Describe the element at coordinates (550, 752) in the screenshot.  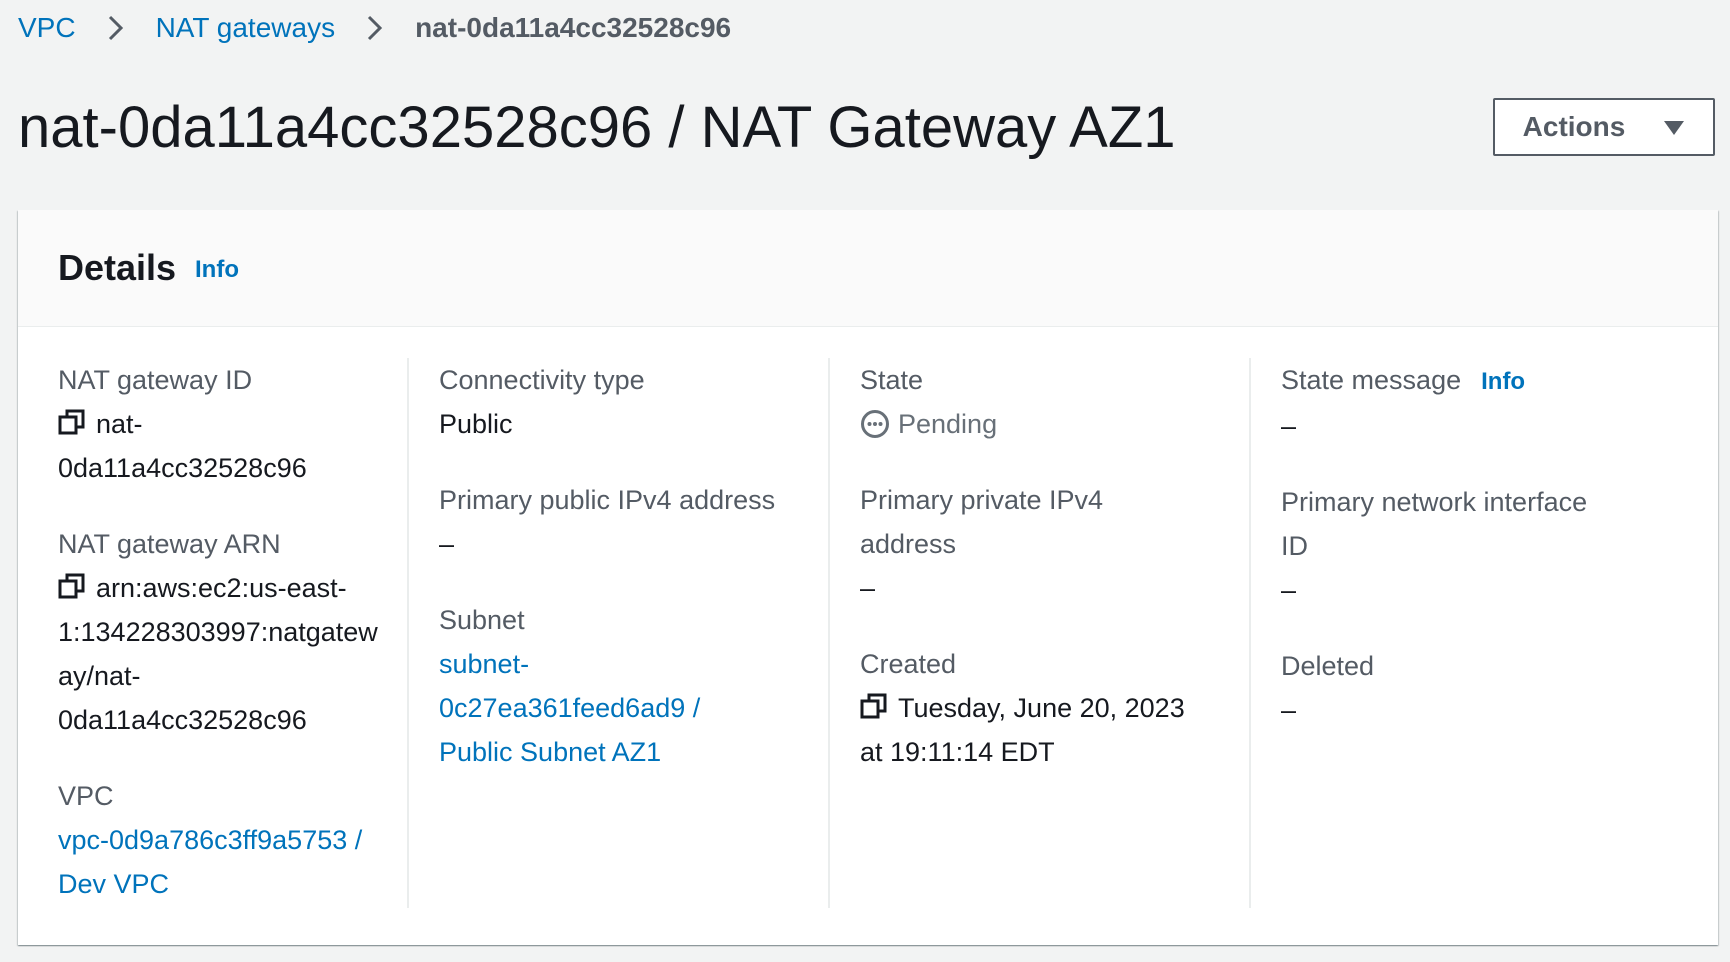
I see `subnet-link-line3: Public Subnet AZ1` at that location.